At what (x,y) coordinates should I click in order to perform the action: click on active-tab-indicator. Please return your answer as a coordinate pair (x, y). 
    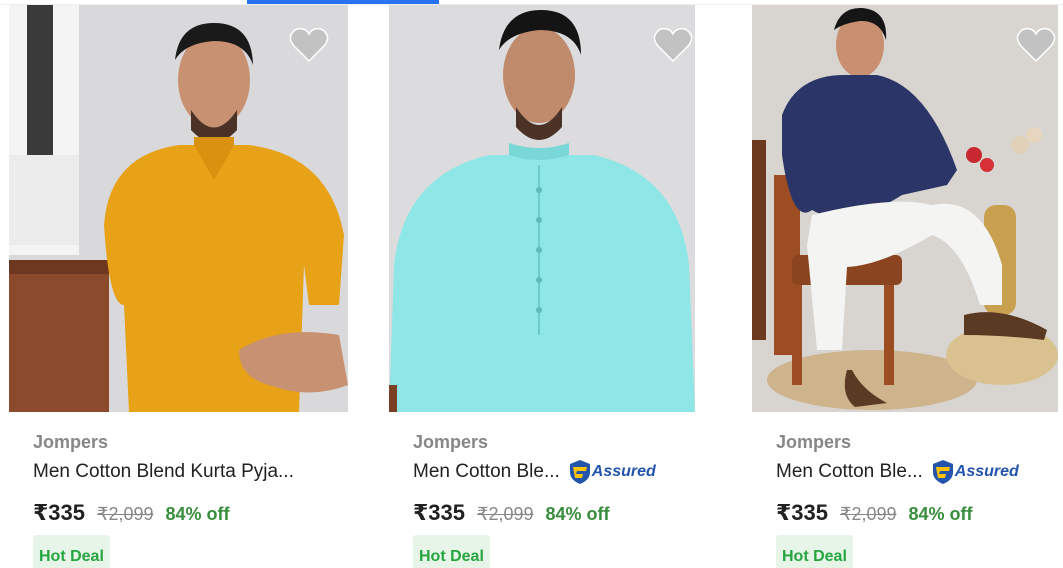
    Looking at the image, I should click on (343, 2).